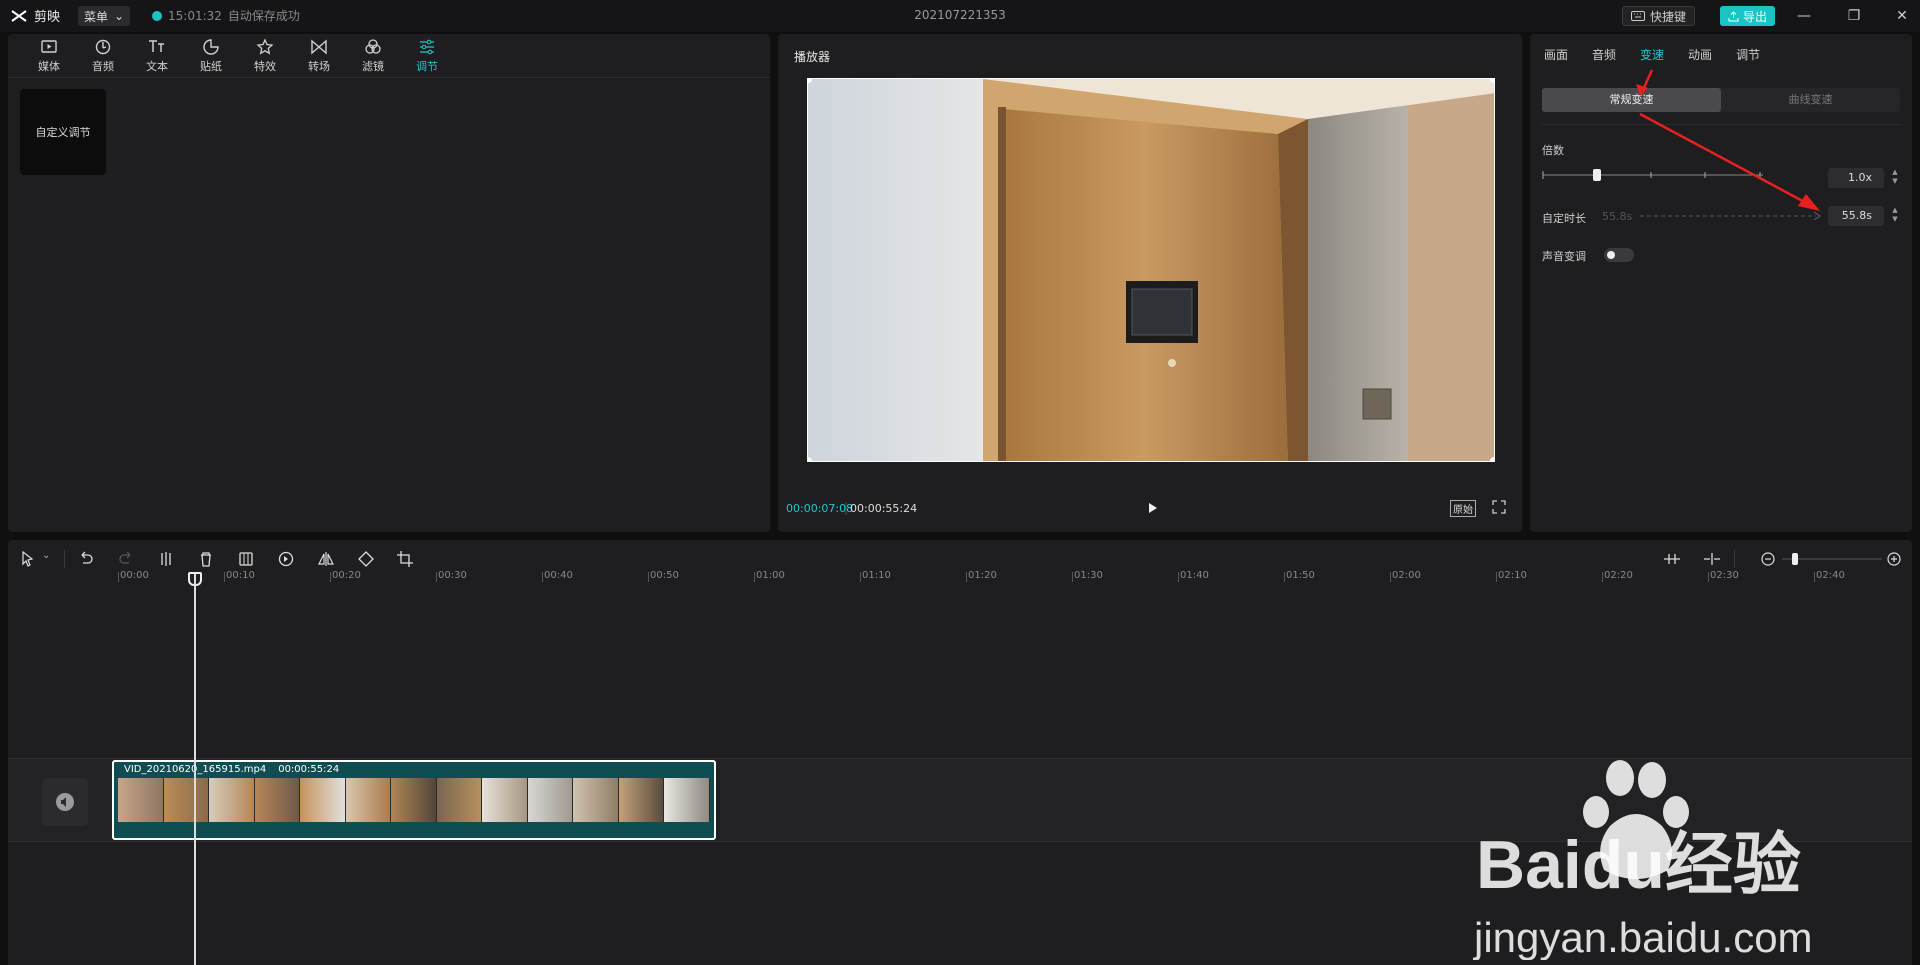  What do you see at coordinates (1619, 255) in the screenshot?
I see `pitch-toggle` at bounding box center [1619, 255].